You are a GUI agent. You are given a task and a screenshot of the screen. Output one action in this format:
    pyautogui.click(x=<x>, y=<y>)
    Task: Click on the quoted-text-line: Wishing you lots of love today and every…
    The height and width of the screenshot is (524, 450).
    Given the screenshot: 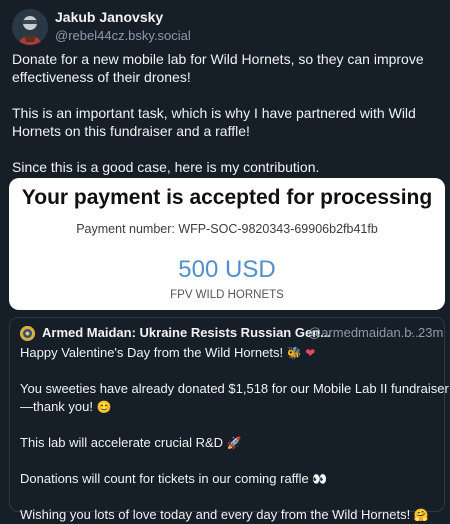 What is the action you would take?
    pyautogui.click(x=230, y=515)
    